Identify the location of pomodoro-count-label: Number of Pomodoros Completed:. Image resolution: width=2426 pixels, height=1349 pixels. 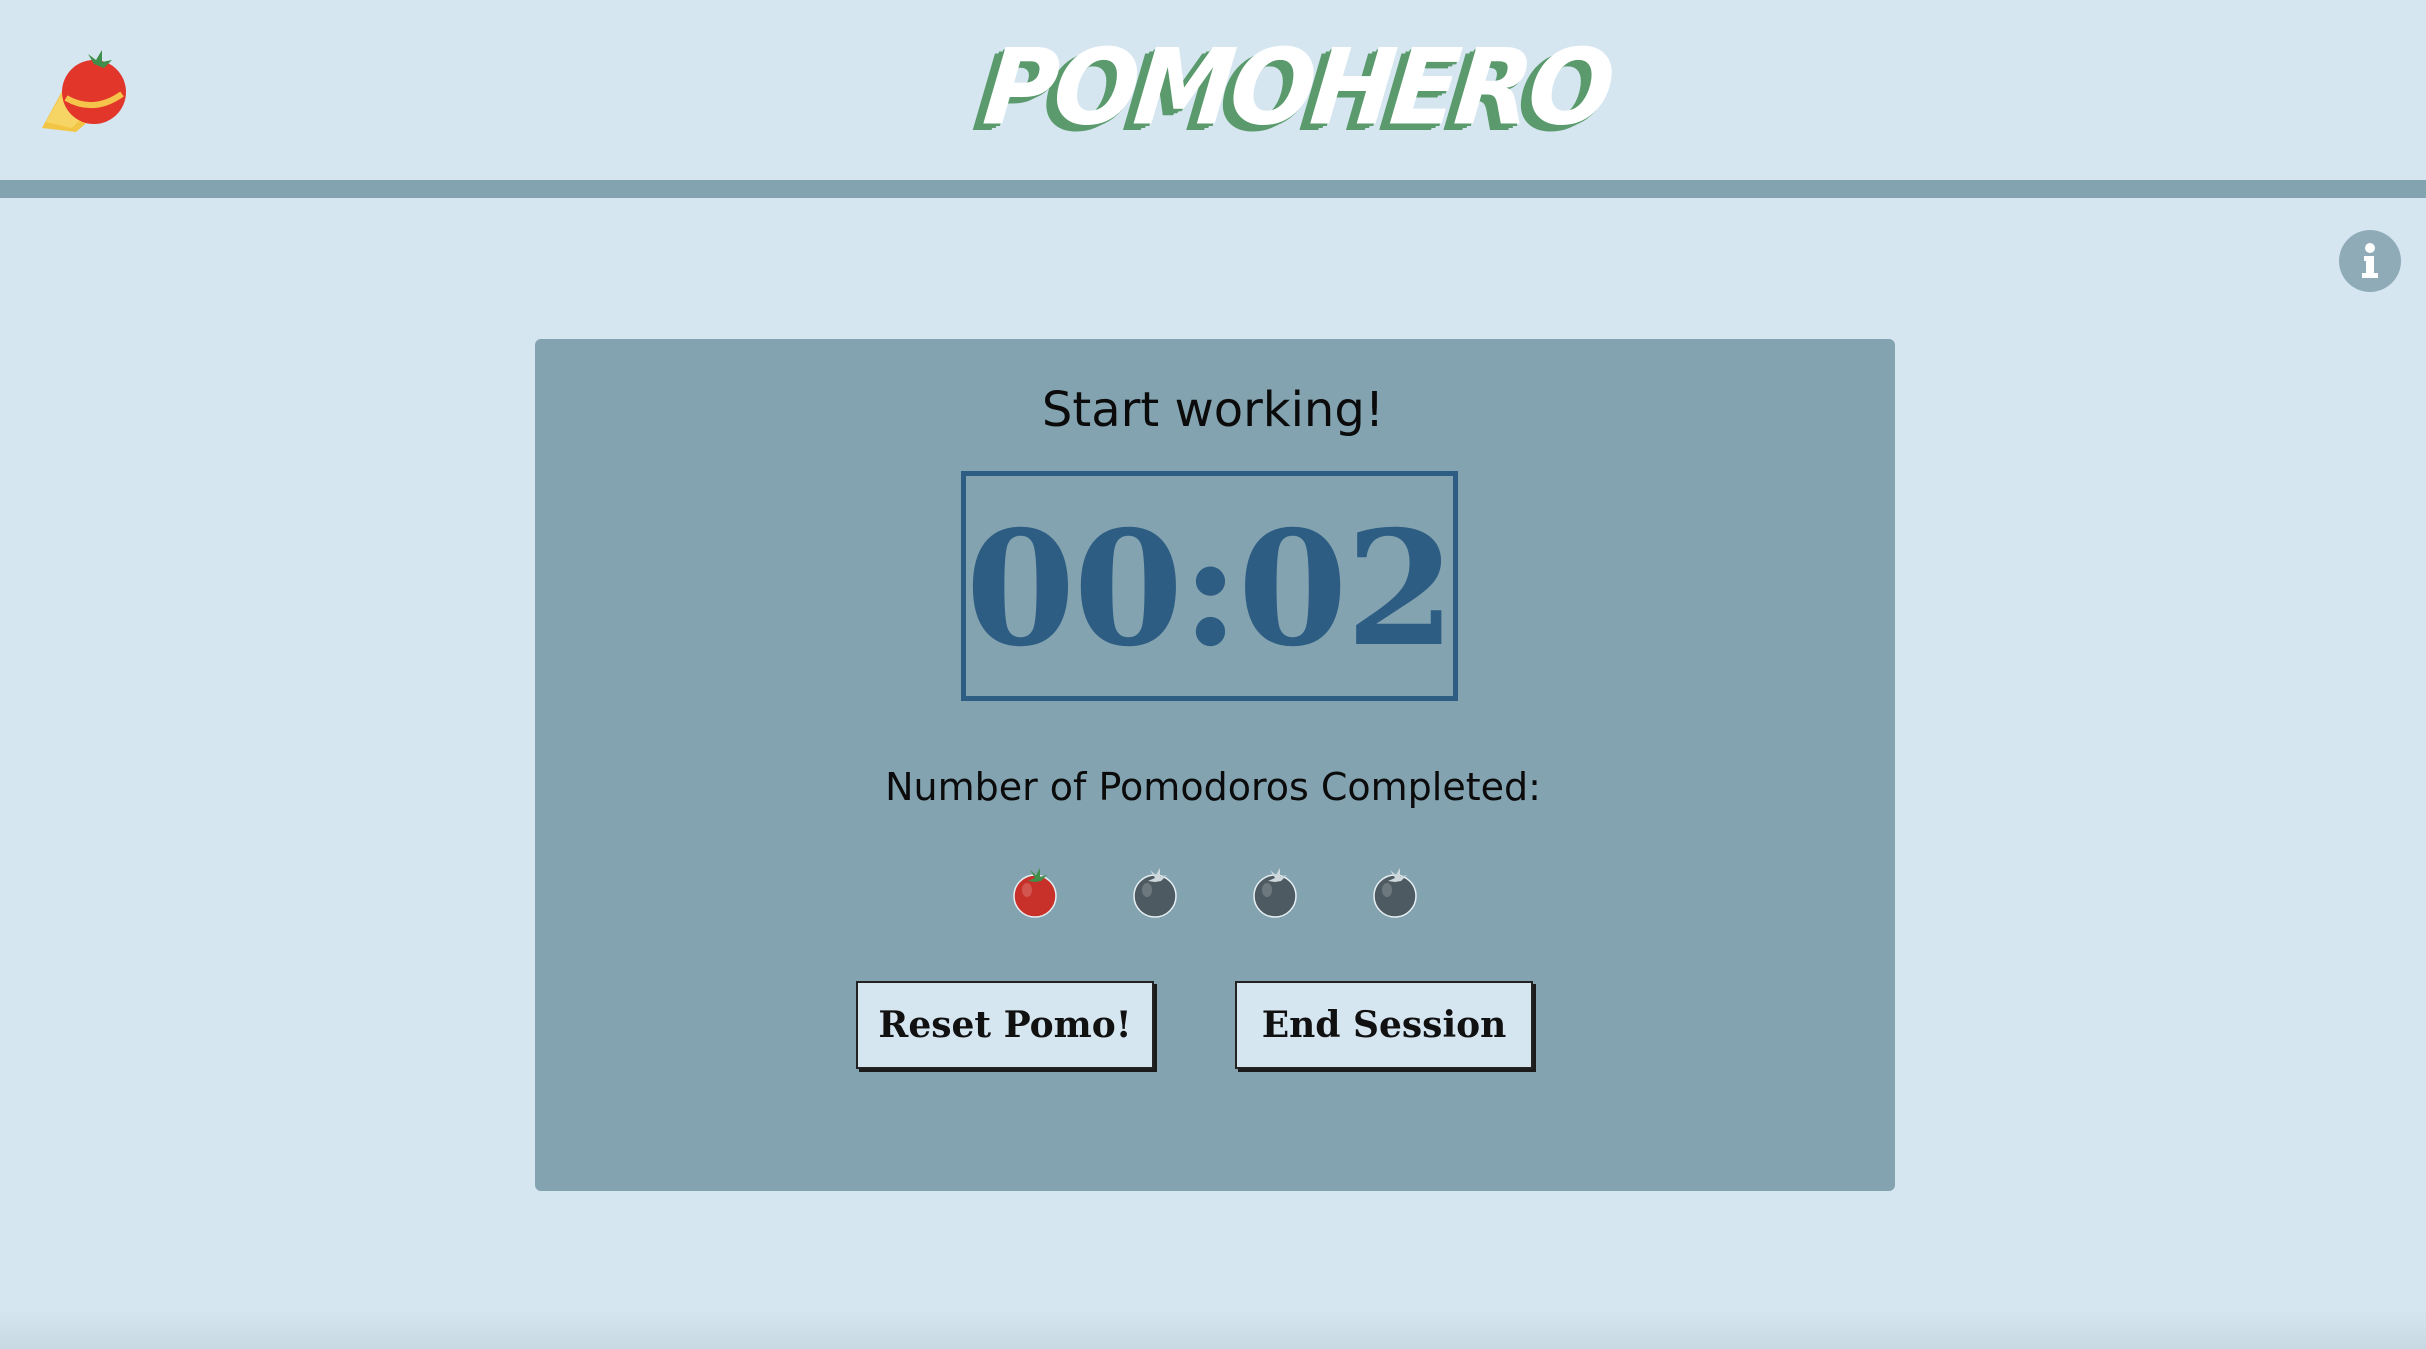
(1213, 787).